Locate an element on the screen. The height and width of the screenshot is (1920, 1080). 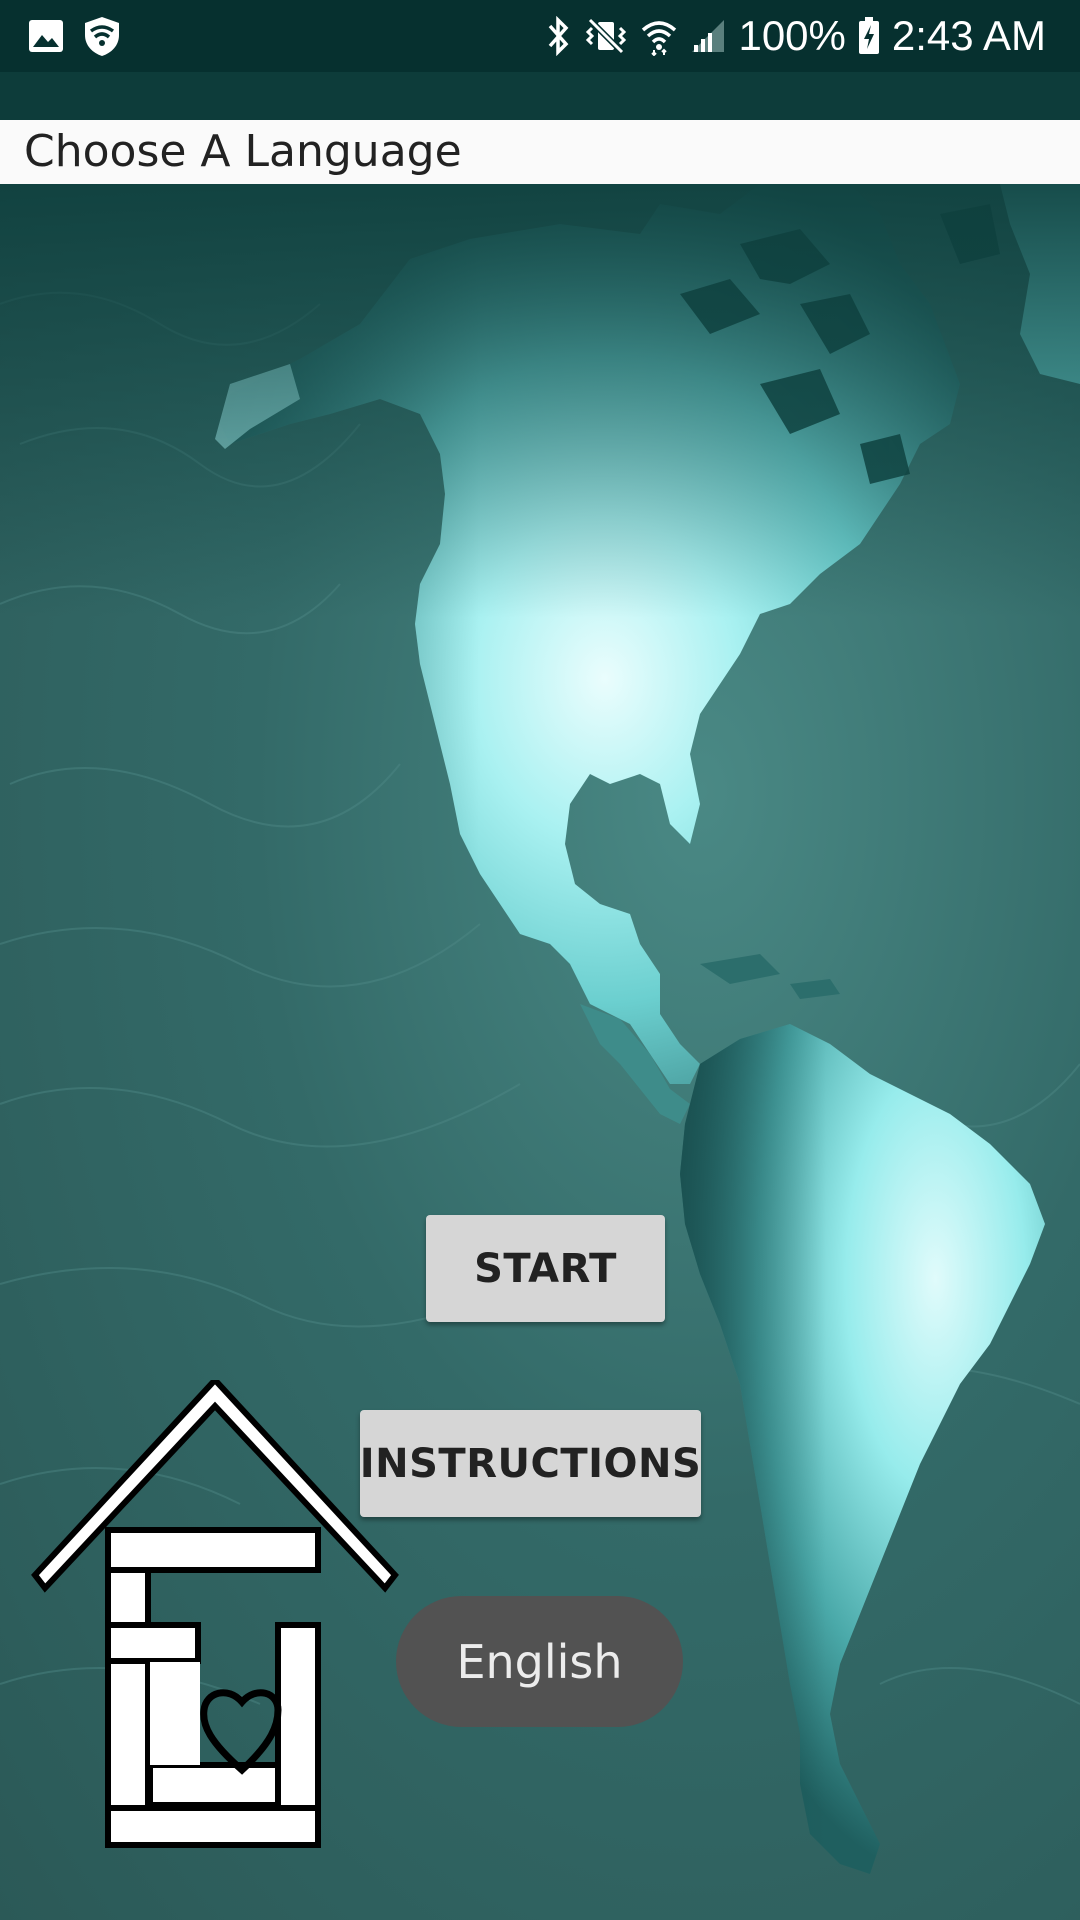
start-button: START is located at coordinates (545, 1268).